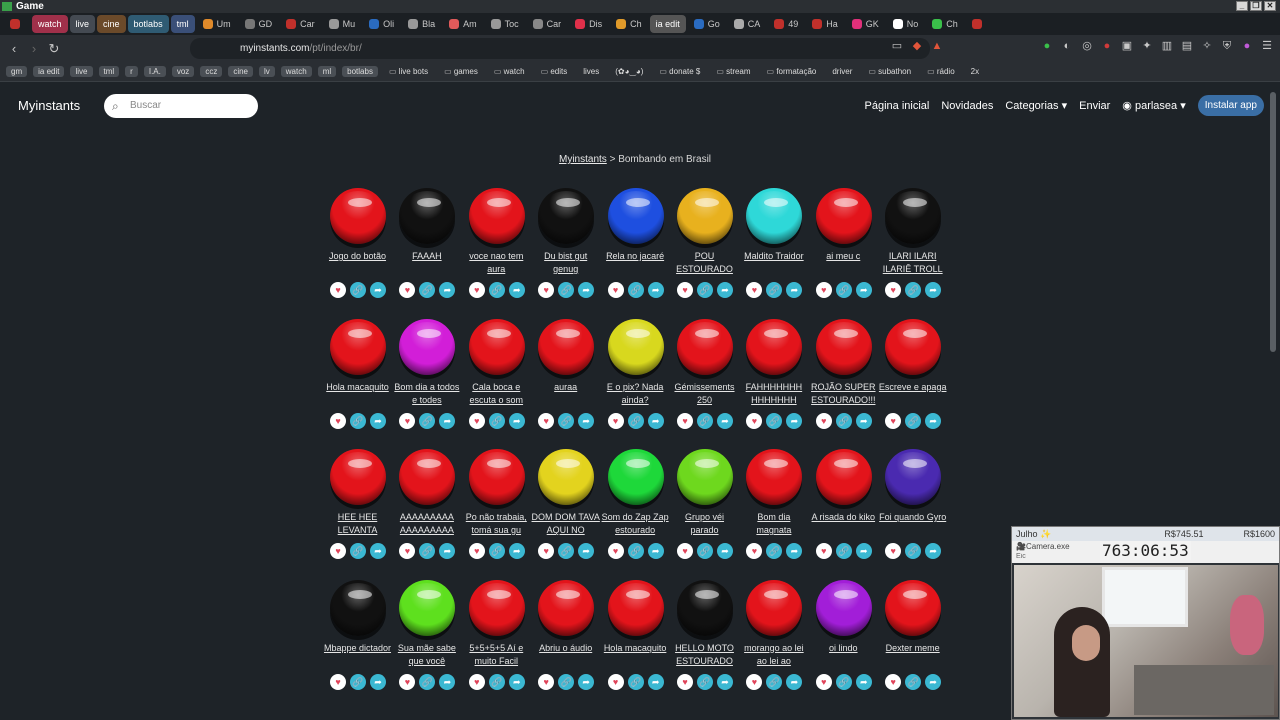 The height and width of the screenshot is (720, 1280). Describe the element at coordinates (565, 524) in the screenshot. I see `instant-title-link: DOM DOM TAVA AQUI NO` at that location.